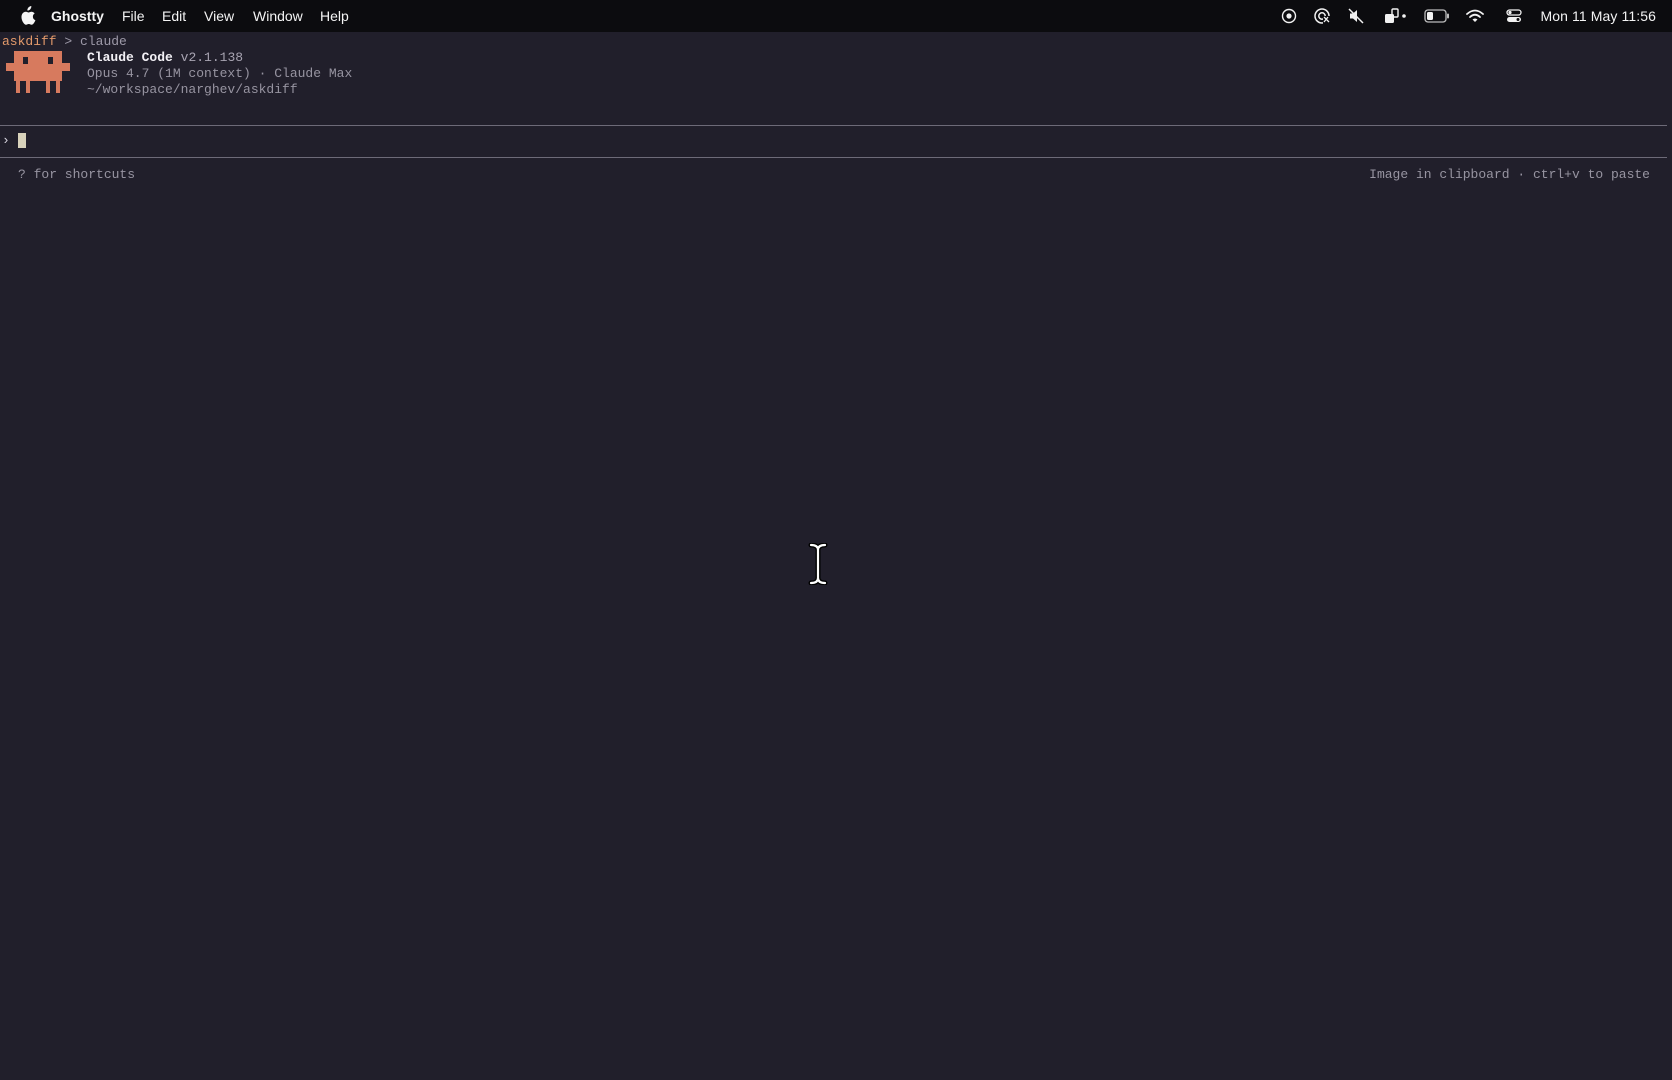 The image size is (1672, 1080). I want to click on menu-view: View, so click(219, 16).